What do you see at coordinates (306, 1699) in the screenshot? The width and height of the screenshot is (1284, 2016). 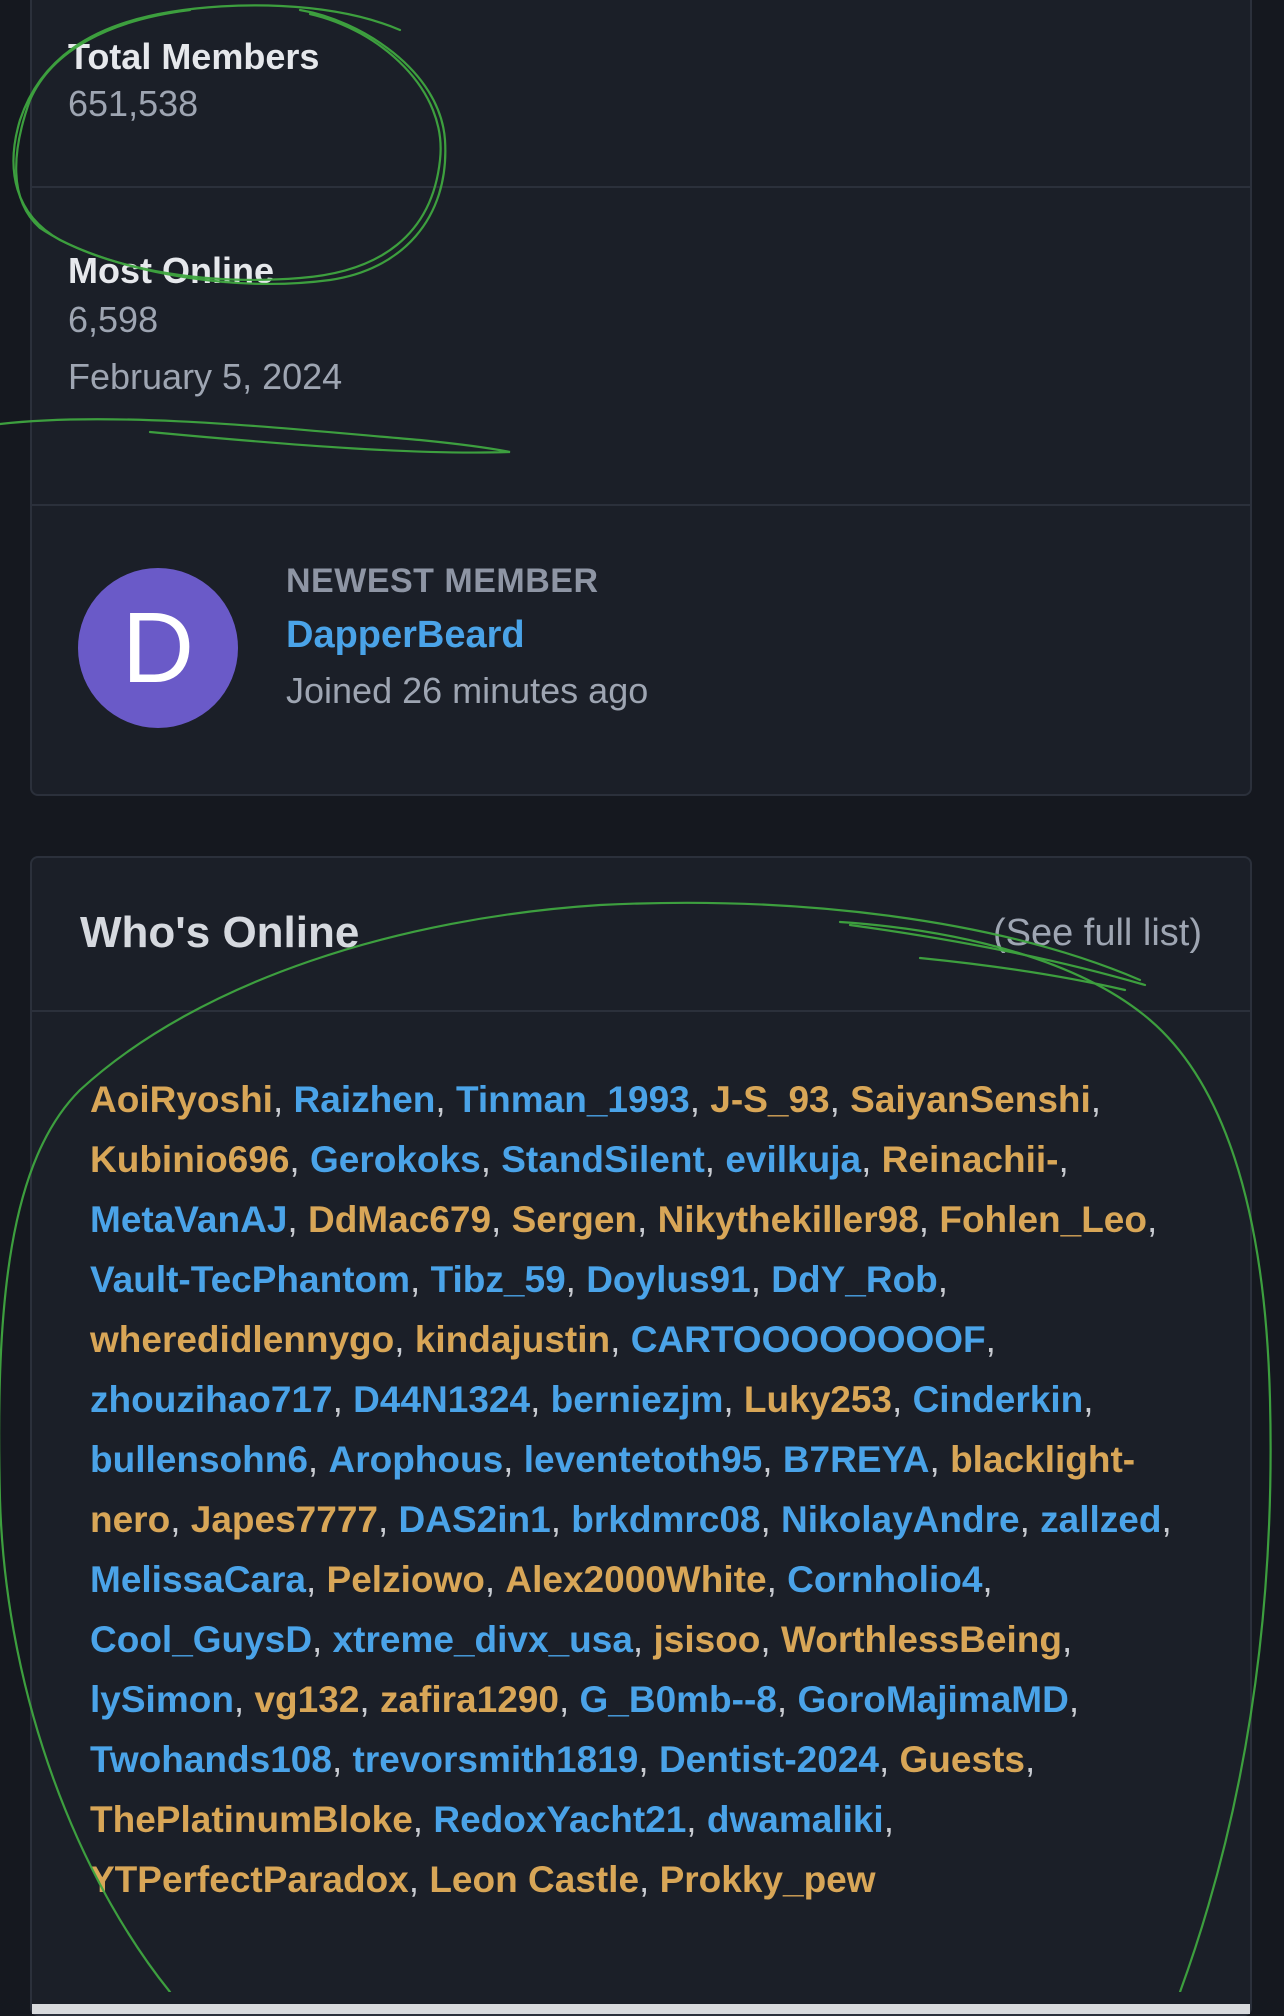 I see `online-user-link: vg132` at bounding box center [306, 1699].